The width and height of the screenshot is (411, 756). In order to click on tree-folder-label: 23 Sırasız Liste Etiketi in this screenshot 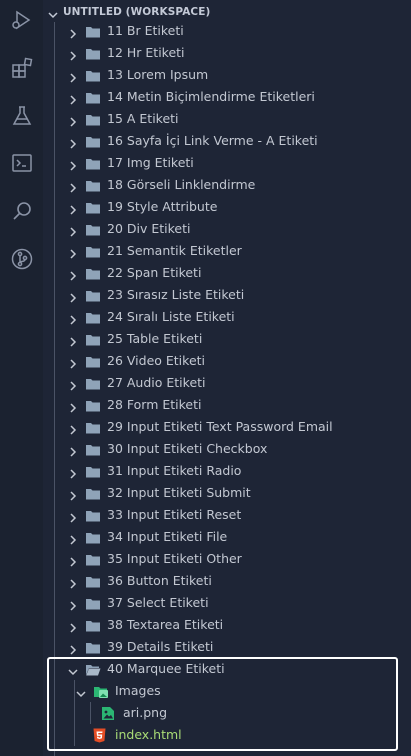, I will do `click(176, 294)`.